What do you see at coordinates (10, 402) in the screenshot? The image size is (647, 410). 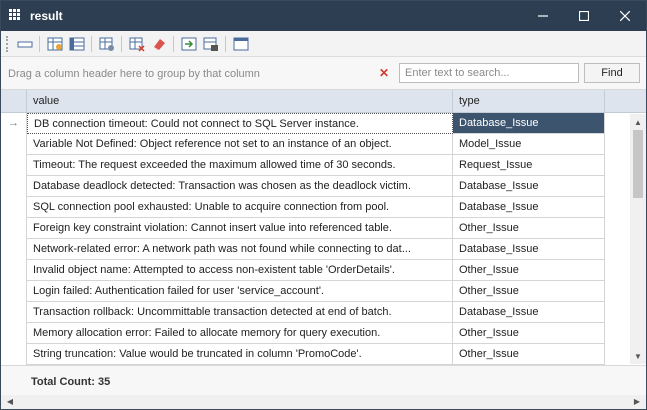 I see `scroll-left-icon: ◀` at bounding box center [10, 402].